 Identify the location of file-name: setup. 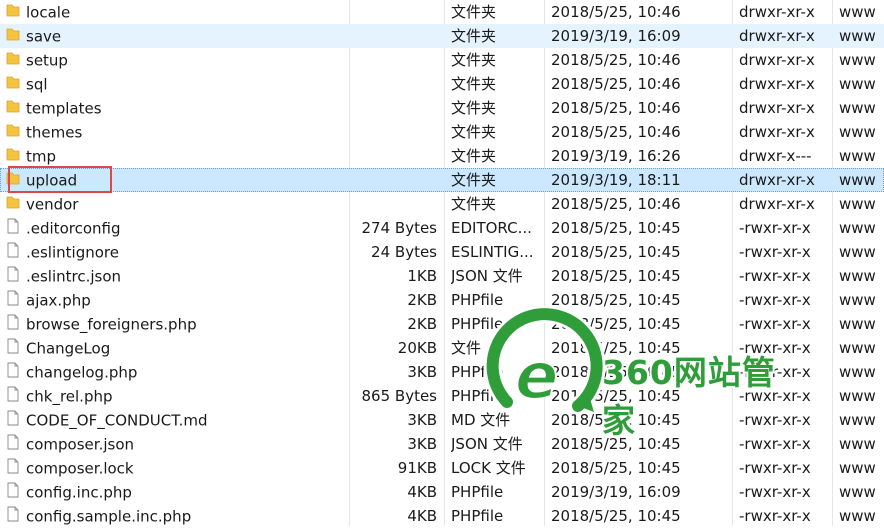
(47, 61).